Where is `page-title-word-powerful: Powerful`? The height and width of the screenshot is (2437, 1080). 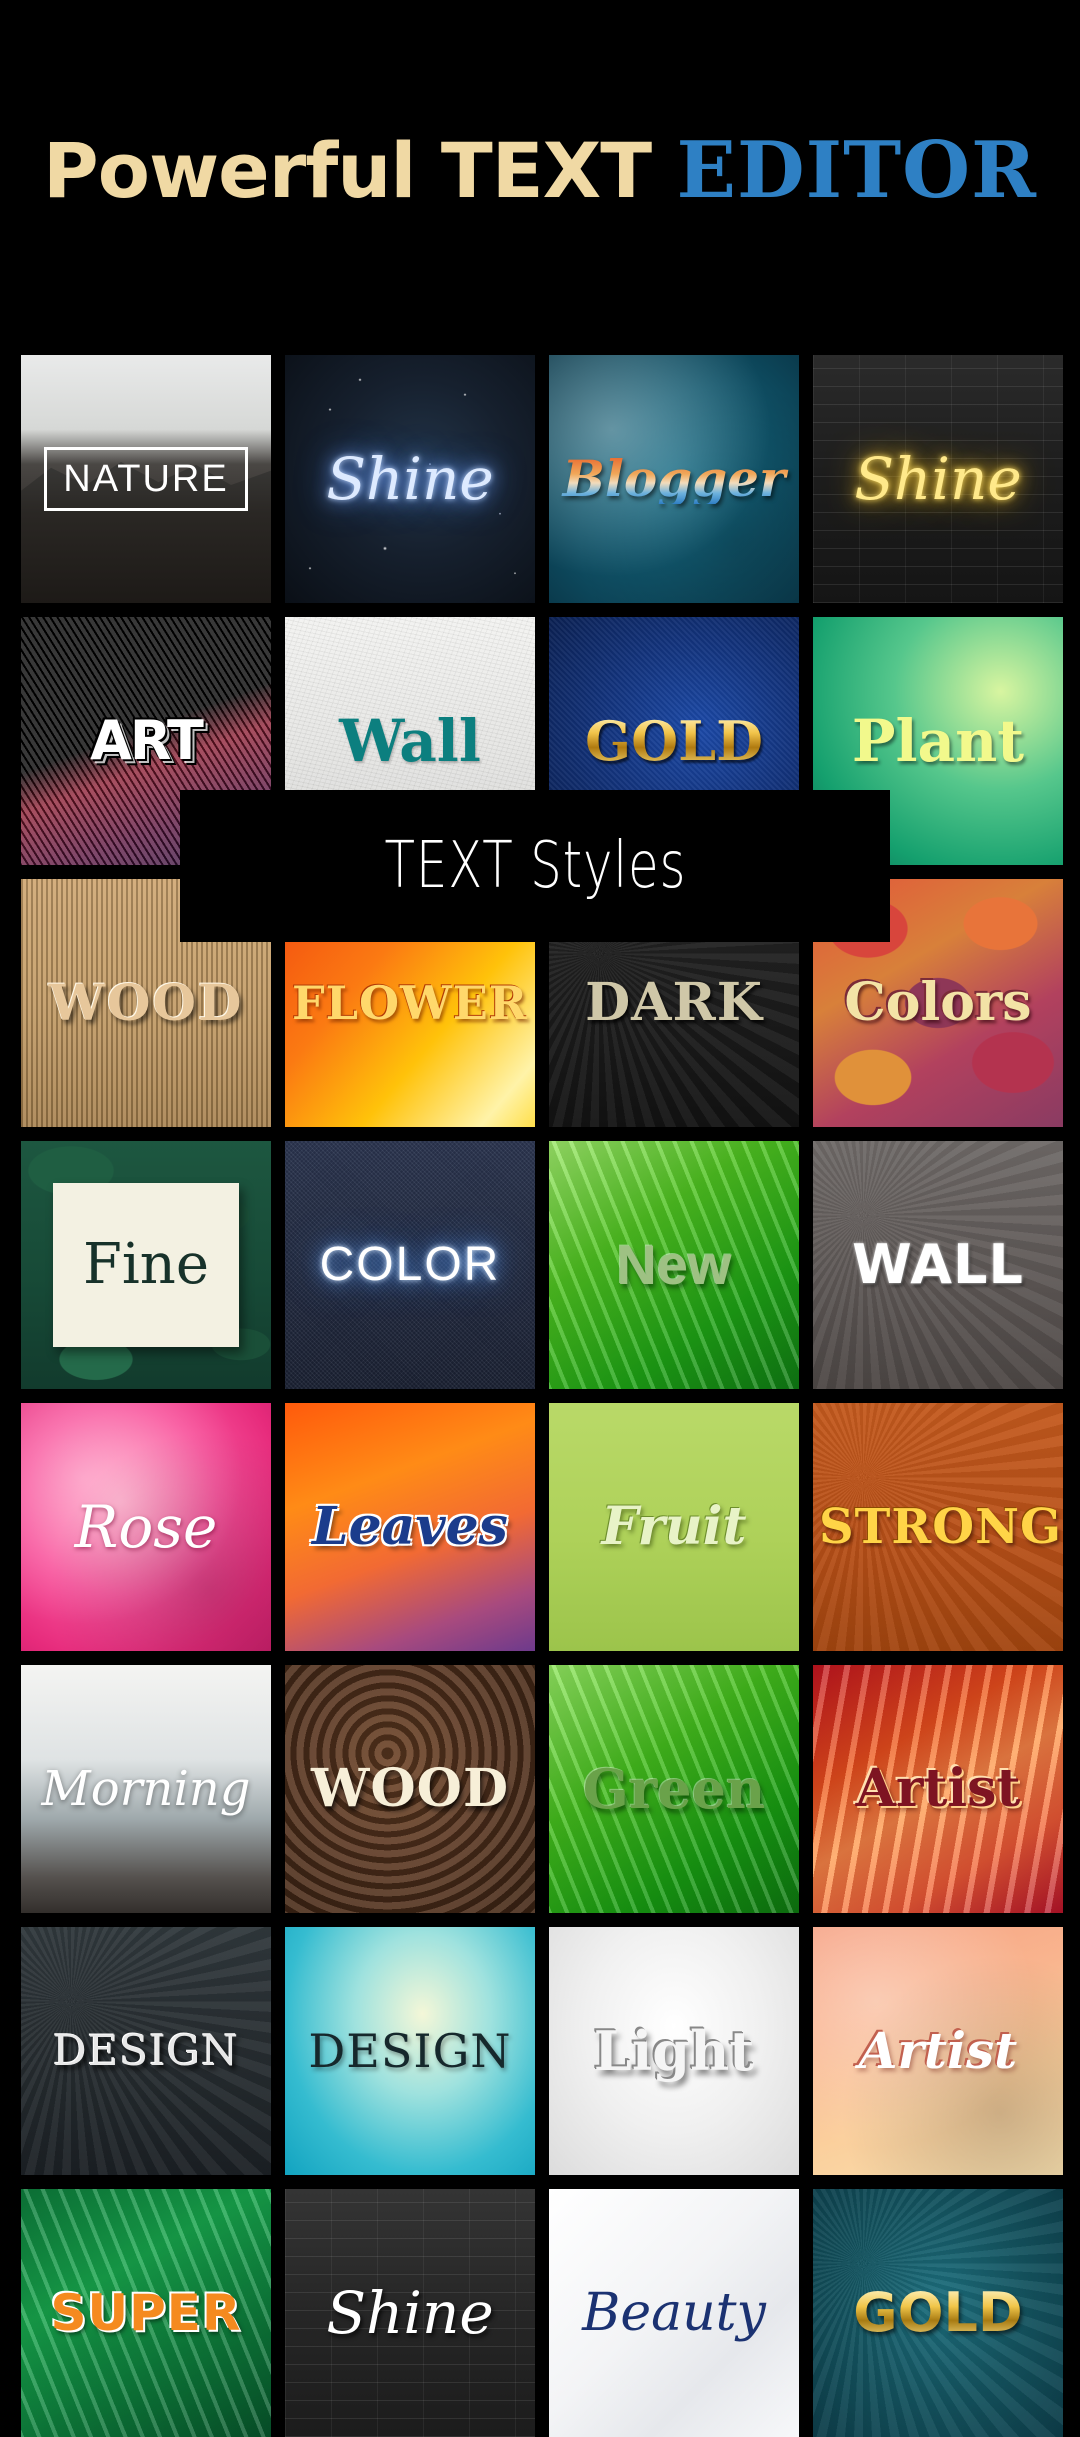
page-title-word-powerful: Powerful is located at coordinates (242, 170).